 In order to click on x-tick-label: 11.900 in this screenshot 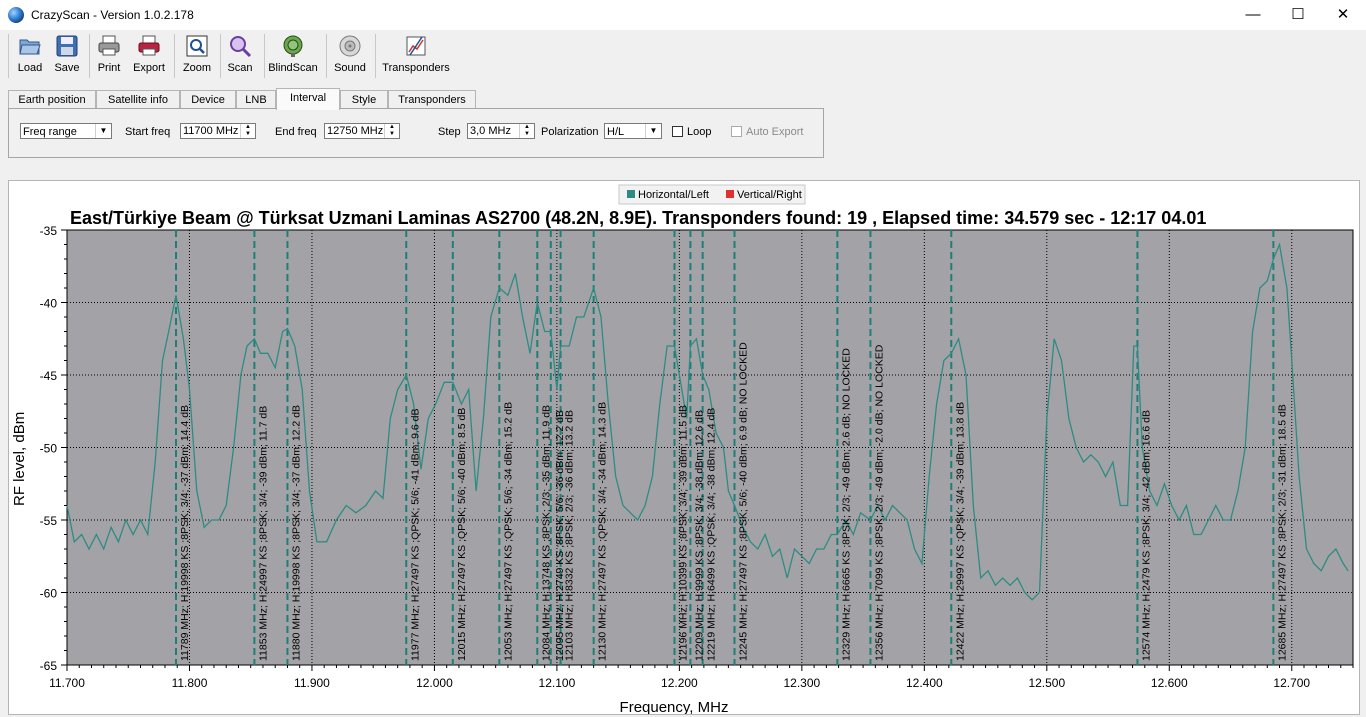, I will do `click(312, 683)`.